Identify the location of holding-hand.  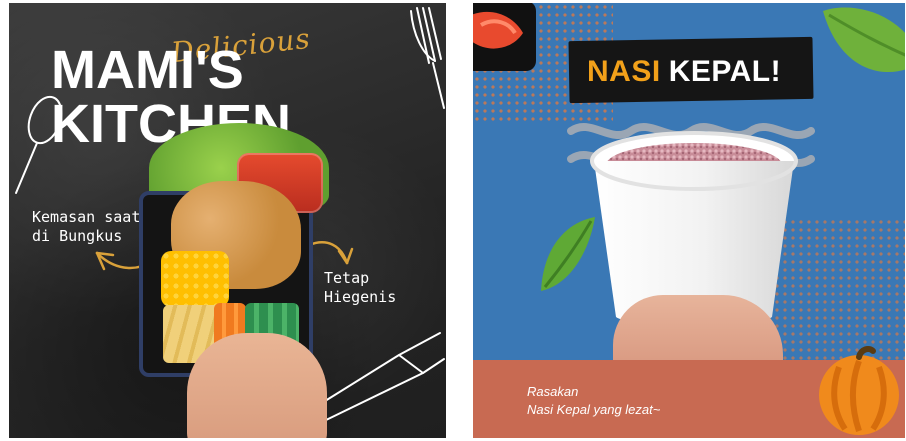
(257, 385).